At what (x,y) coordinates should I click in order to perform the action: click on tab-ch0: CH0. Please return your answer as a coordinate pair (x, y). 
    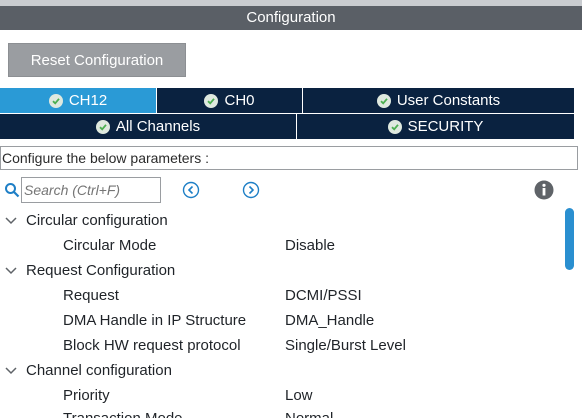
    Looking at the image, I should click on (230, 100).